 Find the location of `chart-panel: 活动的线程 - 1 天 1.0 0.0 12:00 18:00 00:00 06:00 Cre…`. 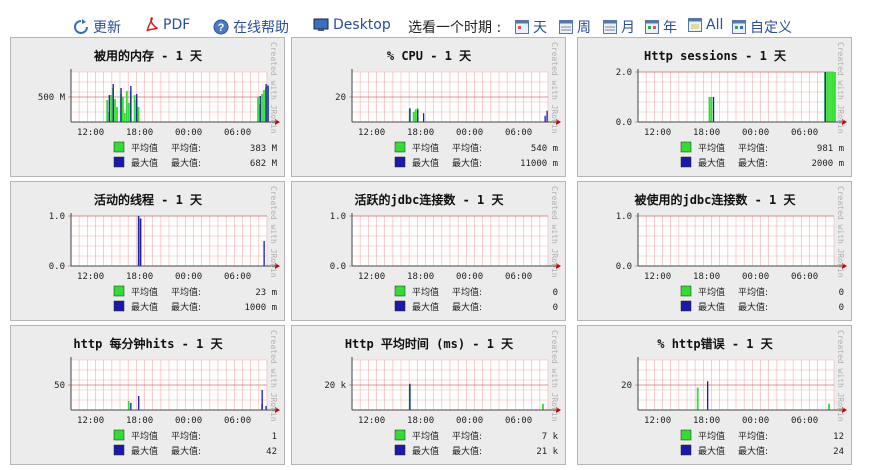

chart-panel: 活动的线程 - 1 天 1.0 0.0 12:00 18:00 00:00 06:00 Cre… is located at coordinates (147, 251).